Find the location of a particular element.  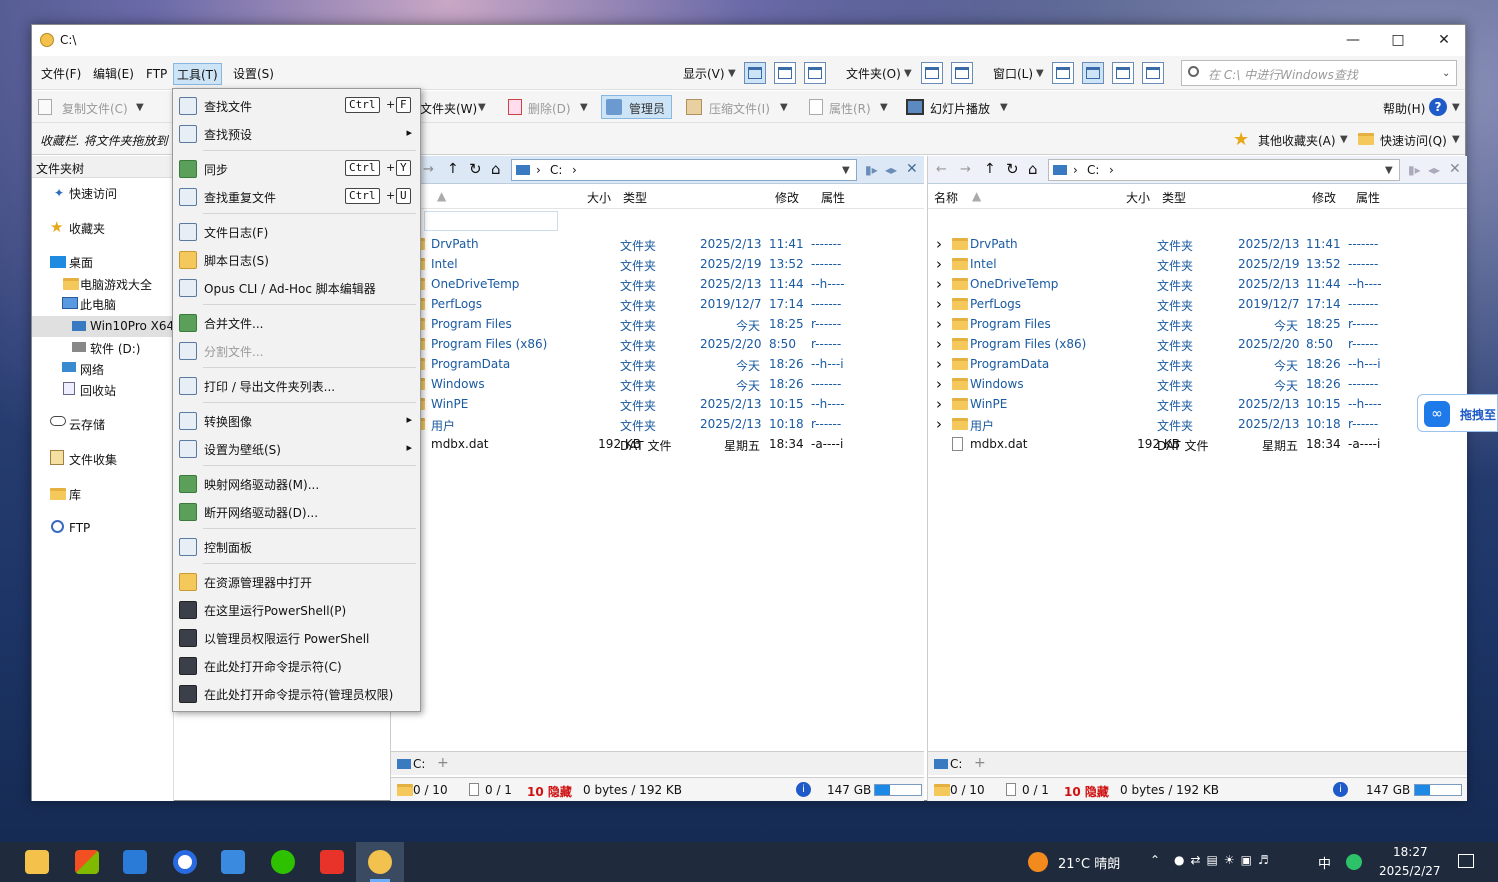

drag-drop-widget: ∞ 拖拽至 is located at coordinates (1457, 413).